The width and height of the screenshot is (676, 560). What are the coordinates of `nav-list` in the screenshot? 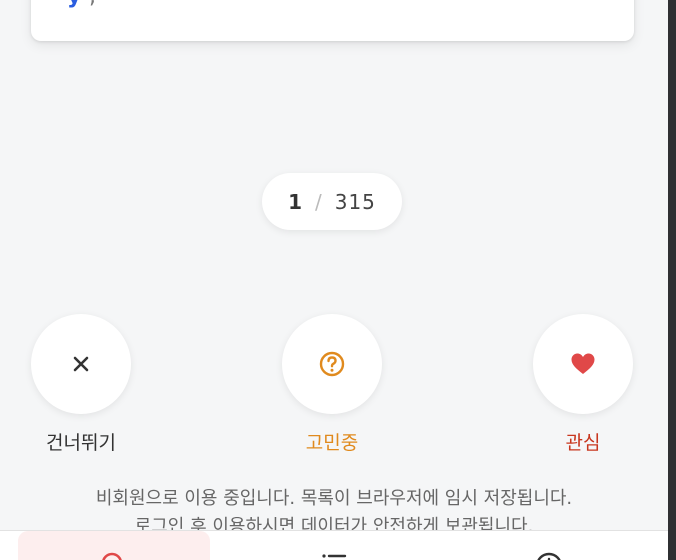 It's located at (335, 545).